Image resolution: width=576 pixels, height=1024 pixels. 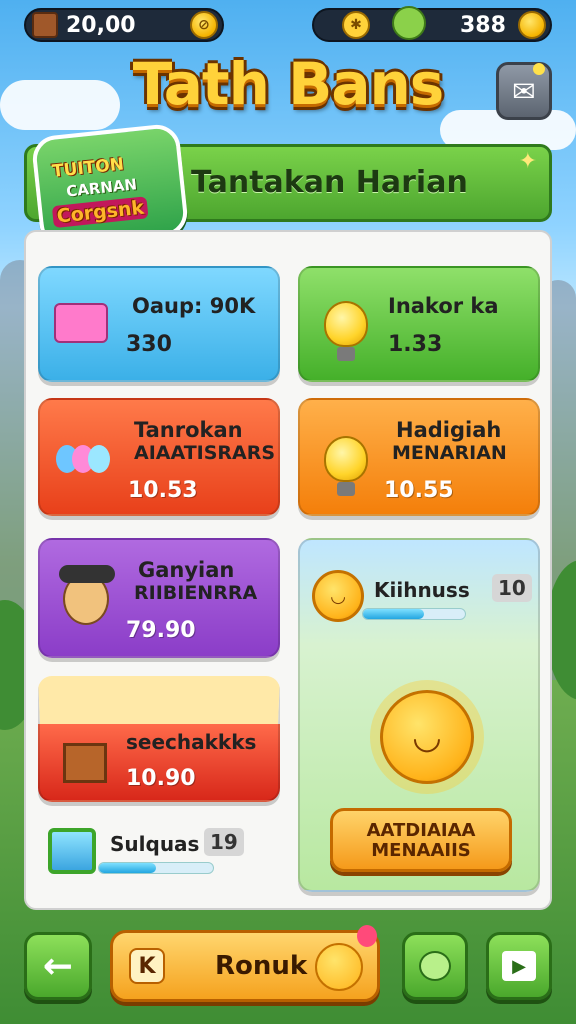 What do you see at coordinates (149, 344) in the screenshot?
I see `task-value: 330` at bounding box center [149, 344].